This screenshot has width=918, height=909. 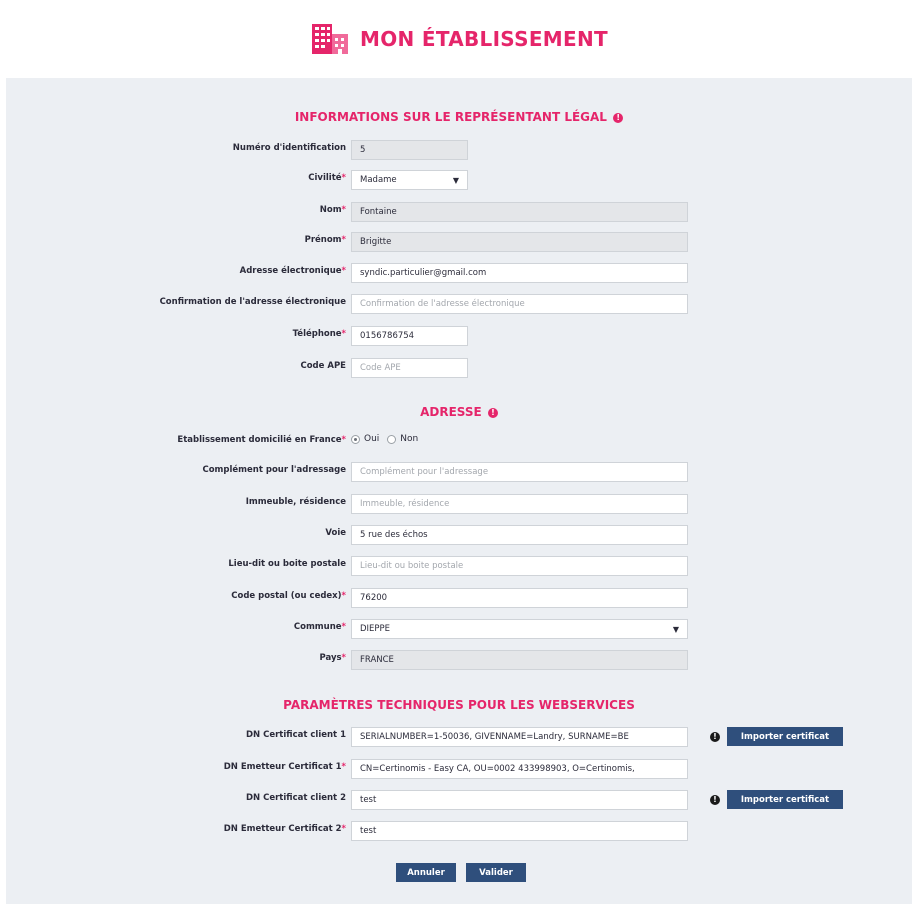 I want to click on civility-select-value: Madame, so click(x=378, y=180).